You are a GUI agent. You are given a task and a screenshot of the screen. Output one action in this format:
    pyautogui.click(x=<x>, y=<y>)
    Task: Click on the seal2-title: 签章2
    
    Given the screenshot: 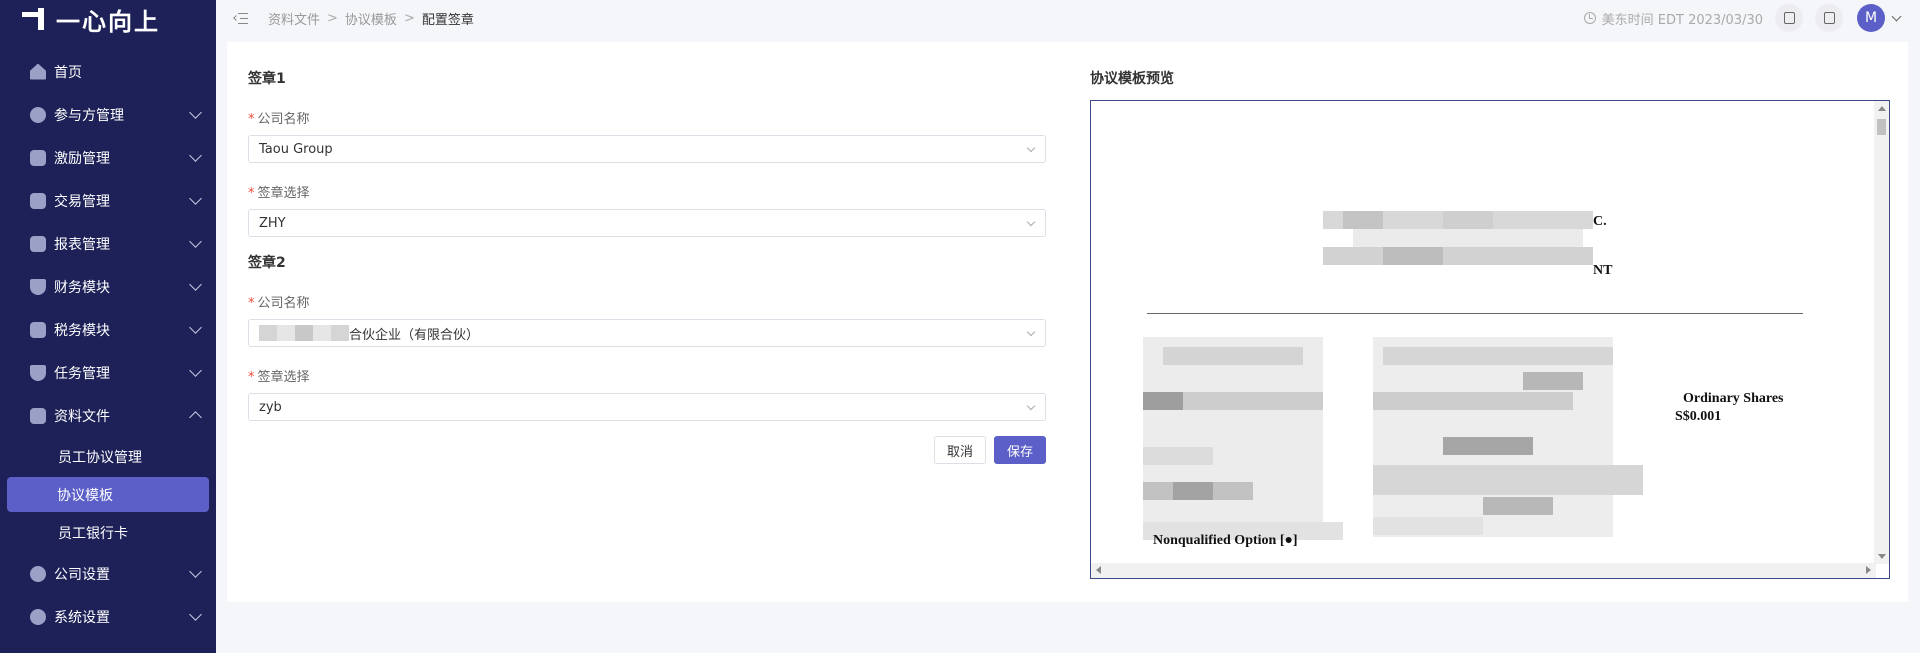 What is the action you would take?
    pyautogui.click(x=267, y=263)
    